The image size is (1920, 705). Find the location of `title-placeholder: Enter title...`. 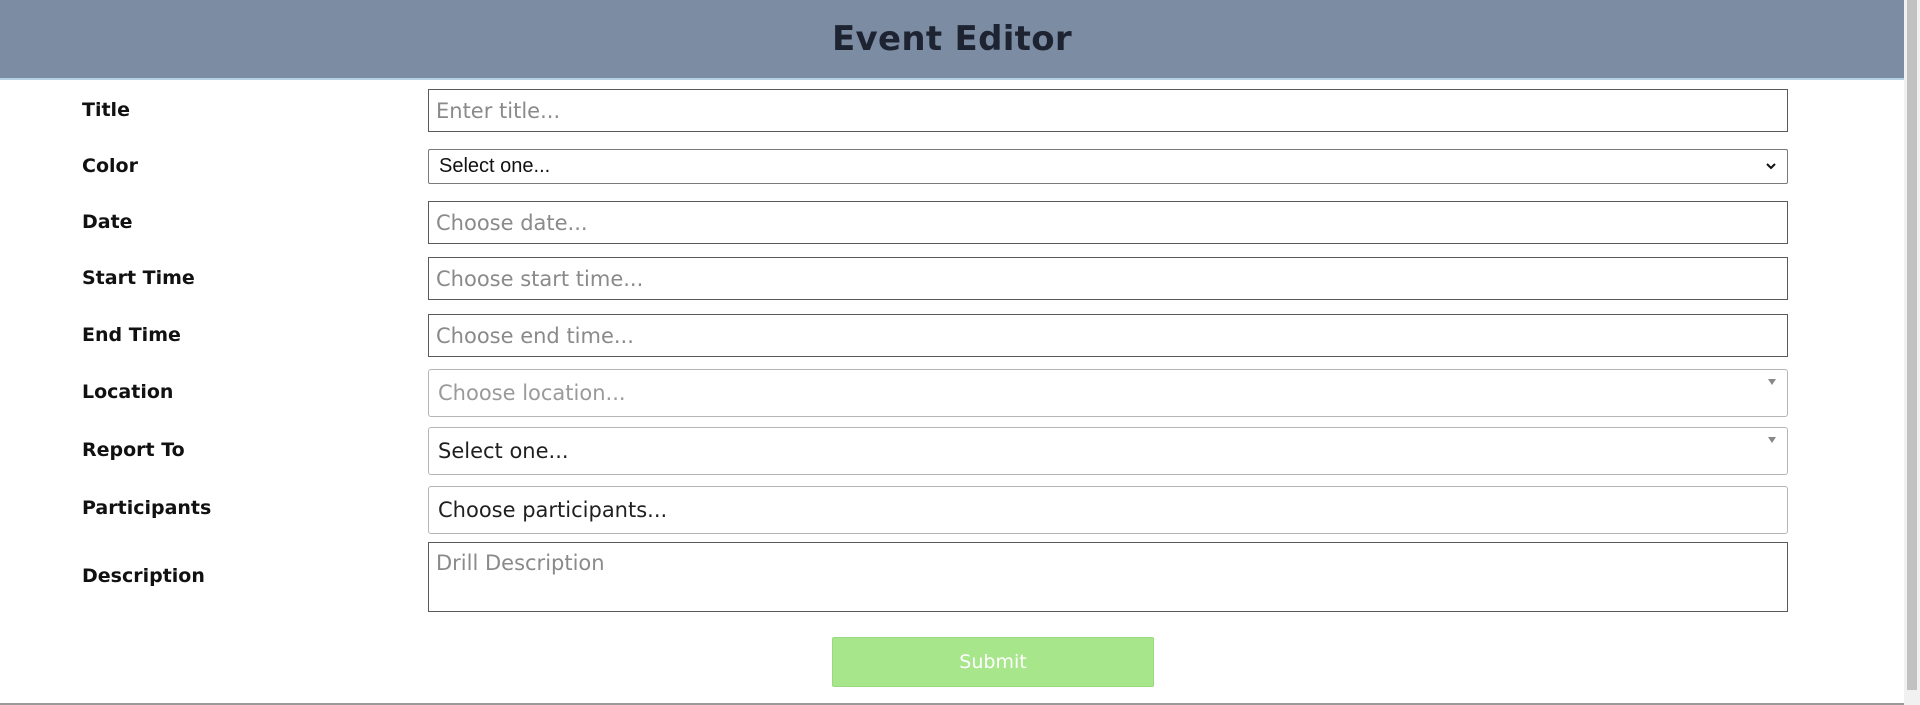

title-placeholder: Enter title... is located at coordinates (498, 110).